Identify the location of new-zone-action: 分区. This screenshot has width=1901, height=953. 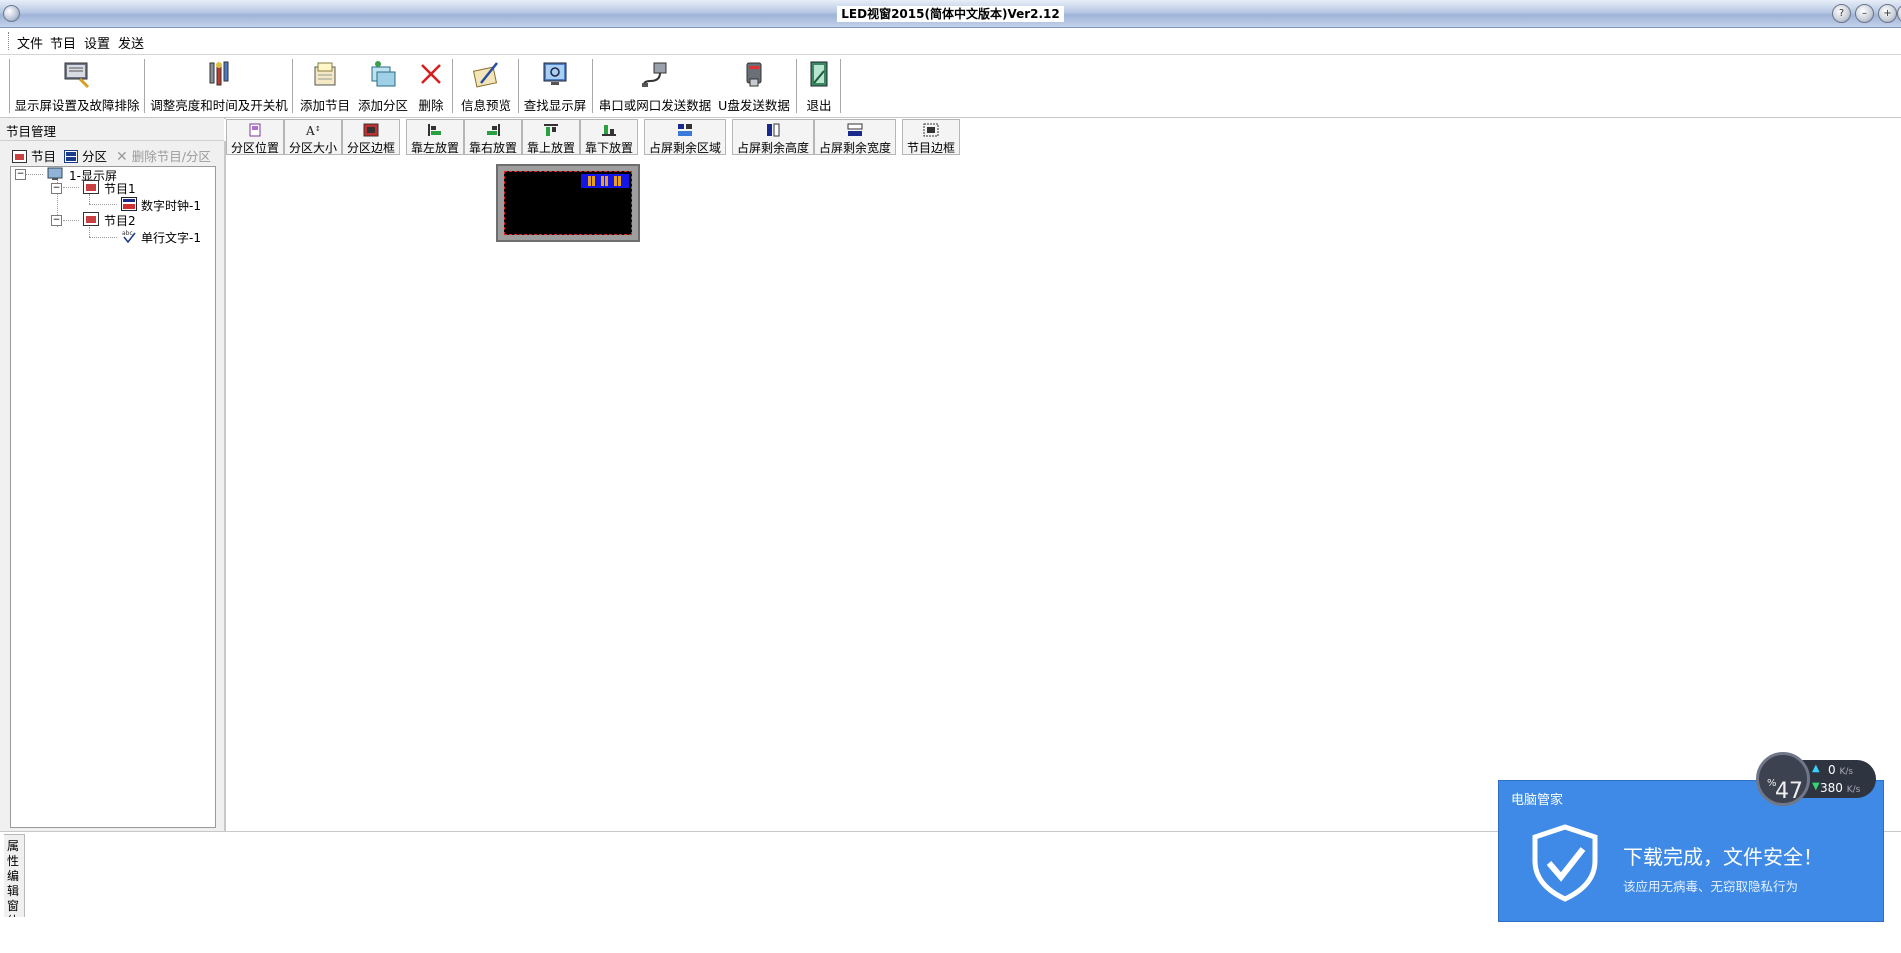
(85, 155).